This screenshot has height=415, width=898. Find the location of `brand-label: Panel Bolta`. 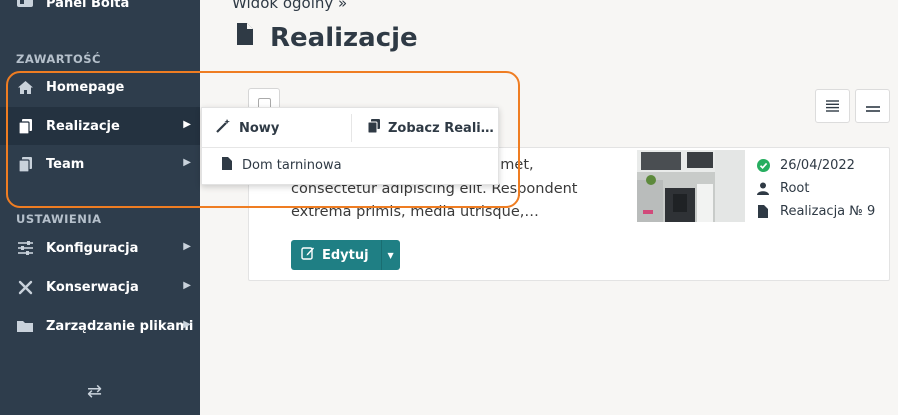

brand-label: Panel Bolta is located at coordinates (88, 5).